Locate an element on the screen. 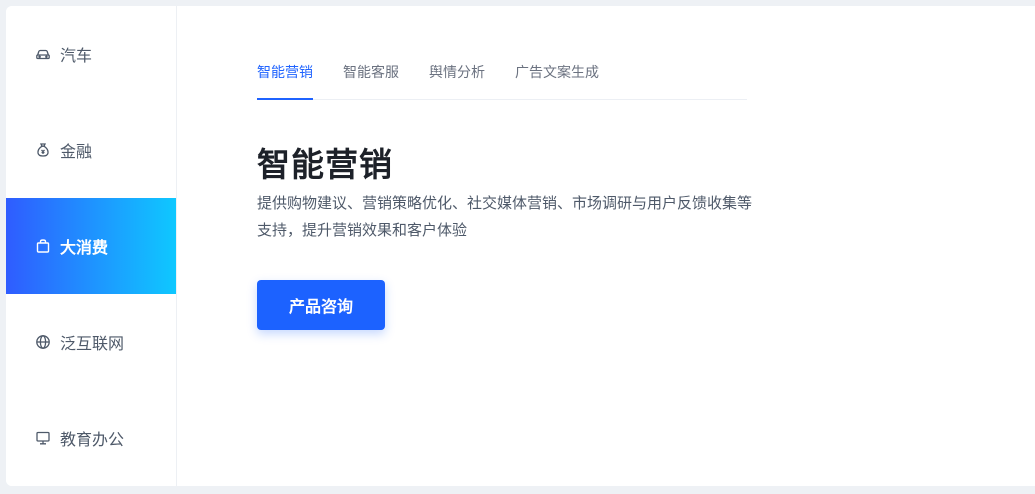 This screenshot has height=494, width=1035. description-line: 支持，提升营销效果和客户体验 is located at coordinates (362, 230).